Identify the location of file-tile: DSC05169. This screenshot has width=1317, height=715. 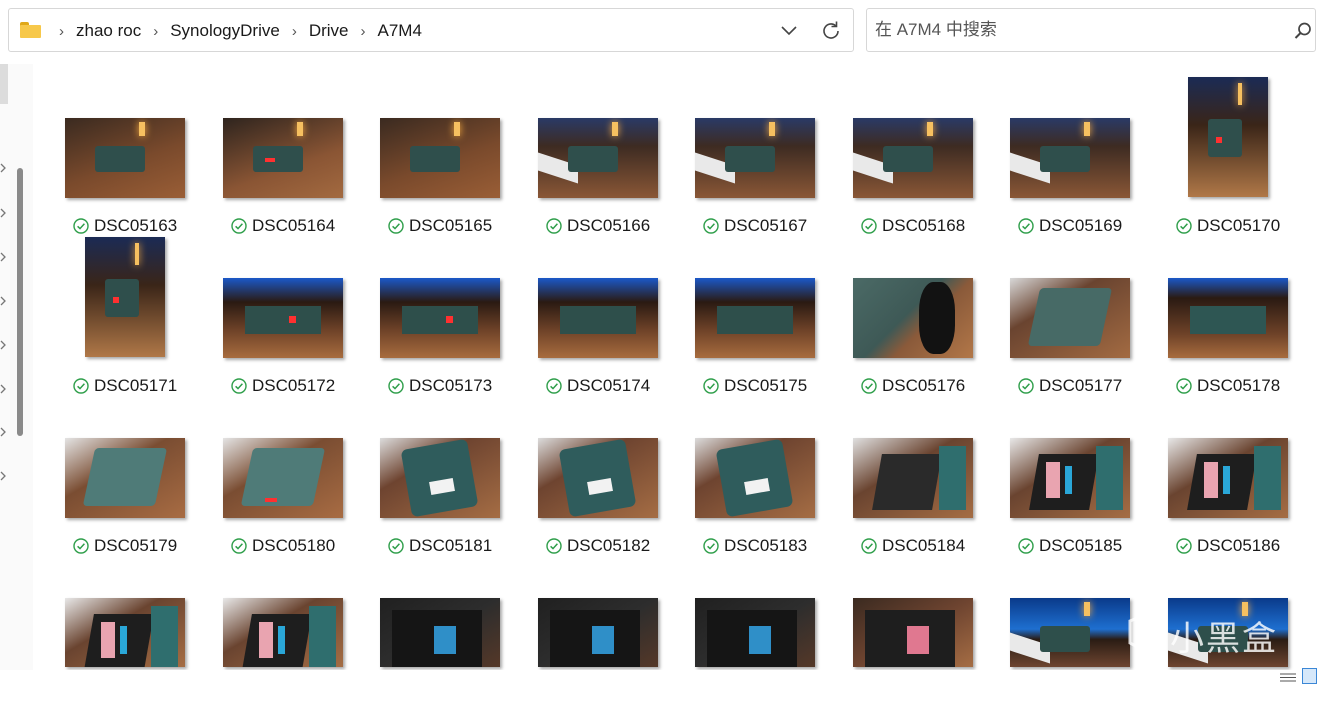
(1085, 155).